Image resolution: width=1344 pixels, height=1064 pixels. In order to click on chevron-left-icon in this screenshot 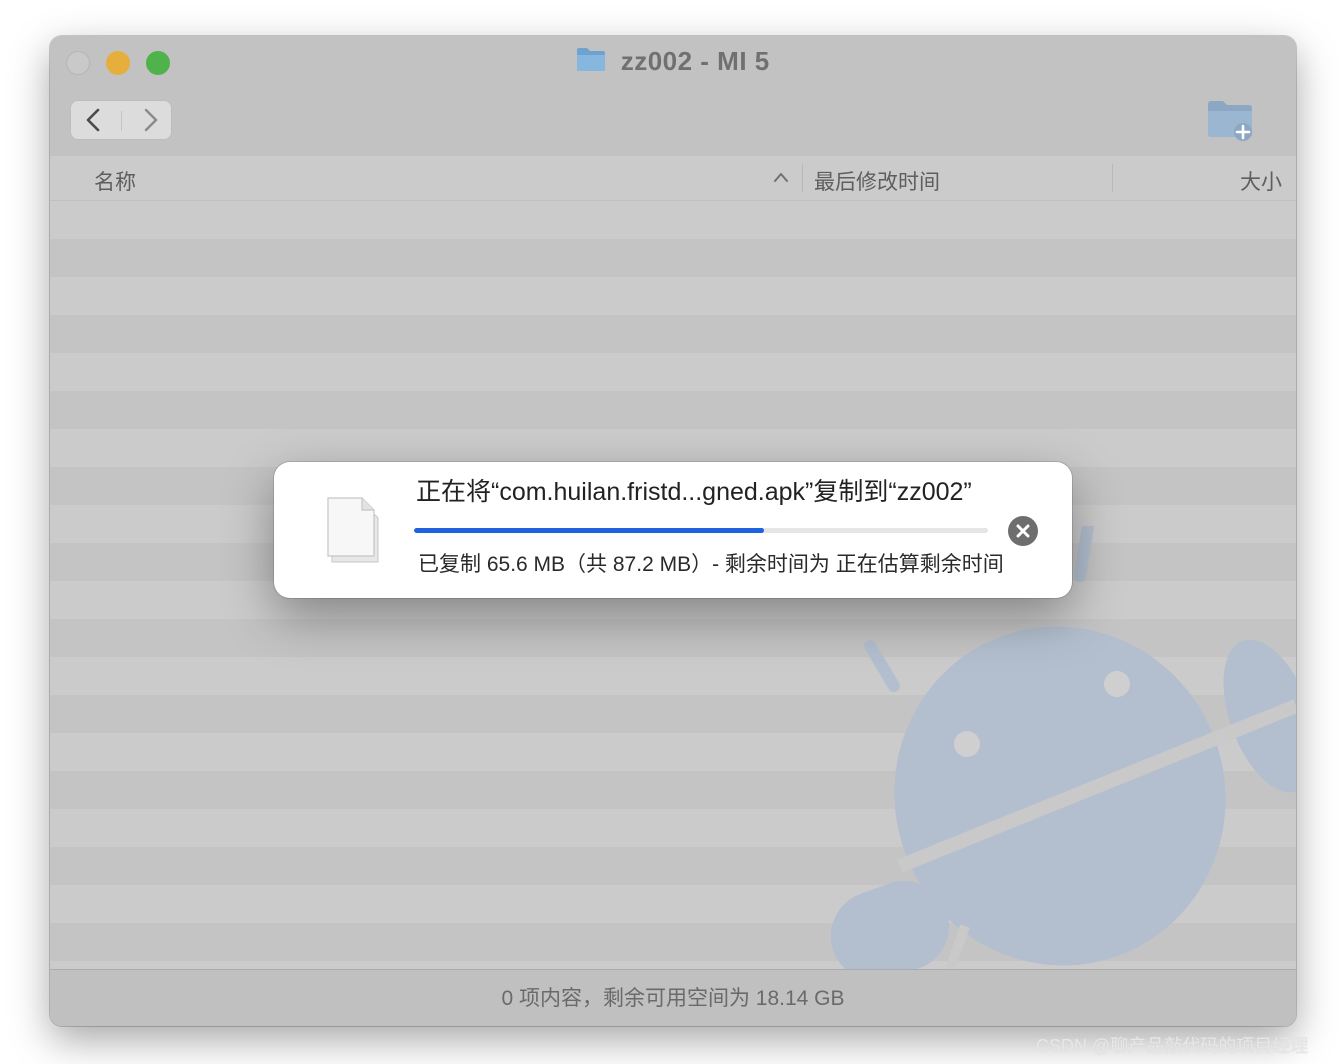, I will do `click(93, 120)`.